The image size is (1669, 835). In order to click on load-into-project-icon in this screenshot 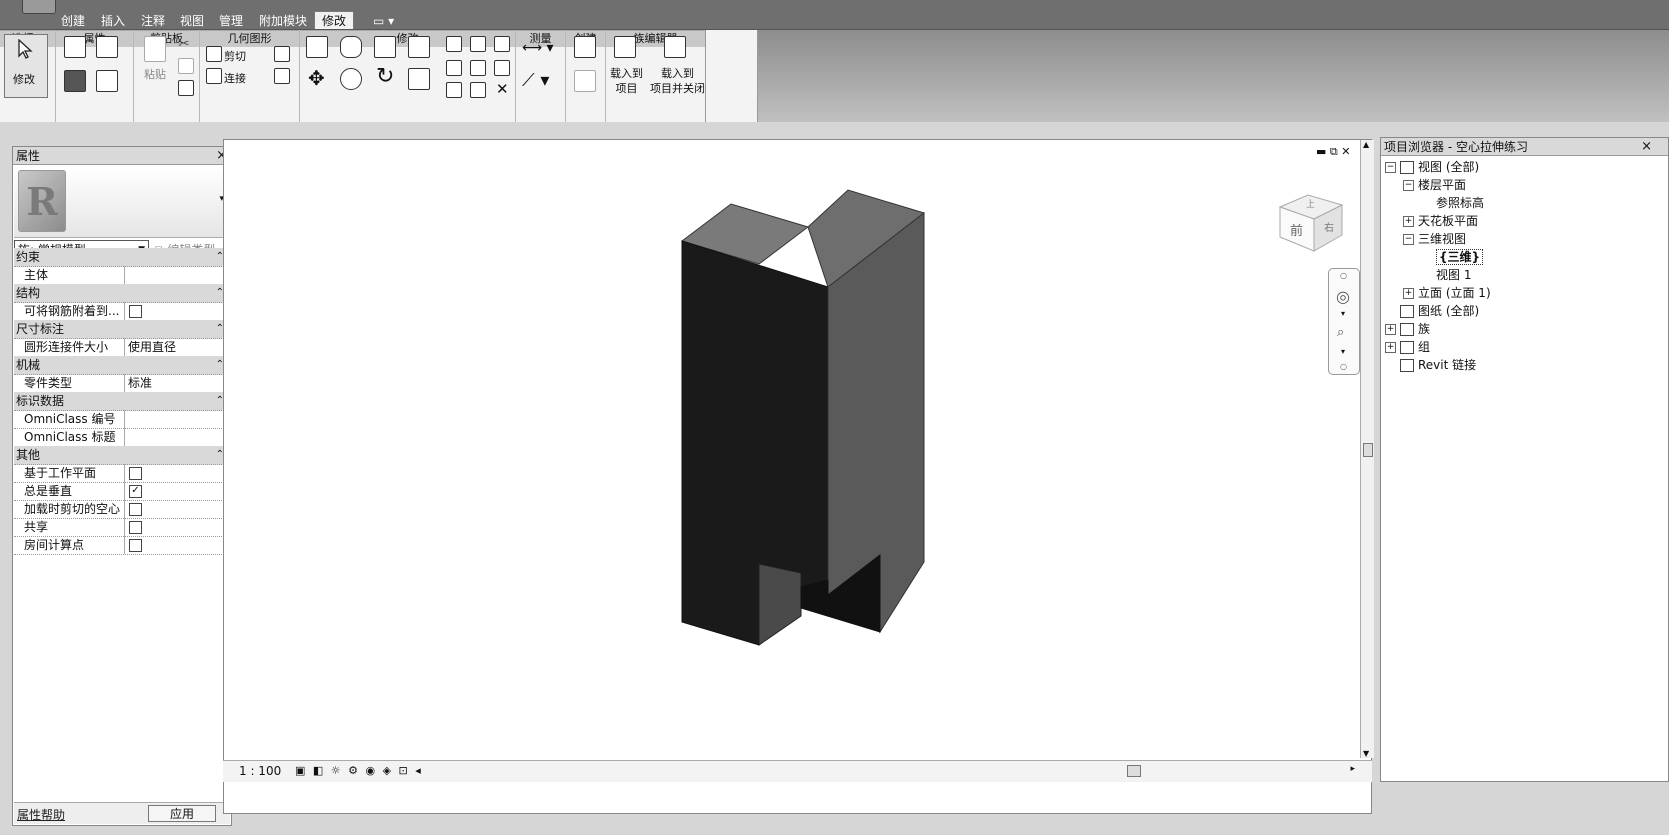, I will do `click(625, 47)`.